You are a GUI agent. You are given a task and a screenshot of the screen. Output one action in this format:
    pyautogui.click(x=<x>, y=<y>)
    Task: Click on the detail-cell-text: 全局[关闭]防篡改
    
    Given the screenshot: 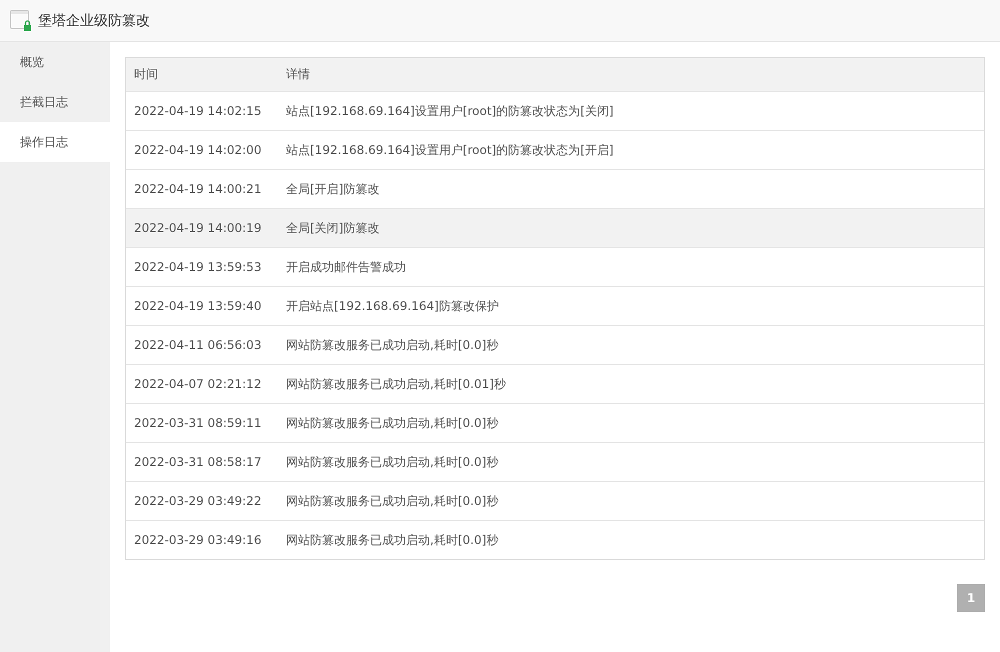 What is the action you would take?
    pyautogui.click(x=333, y=228)
    